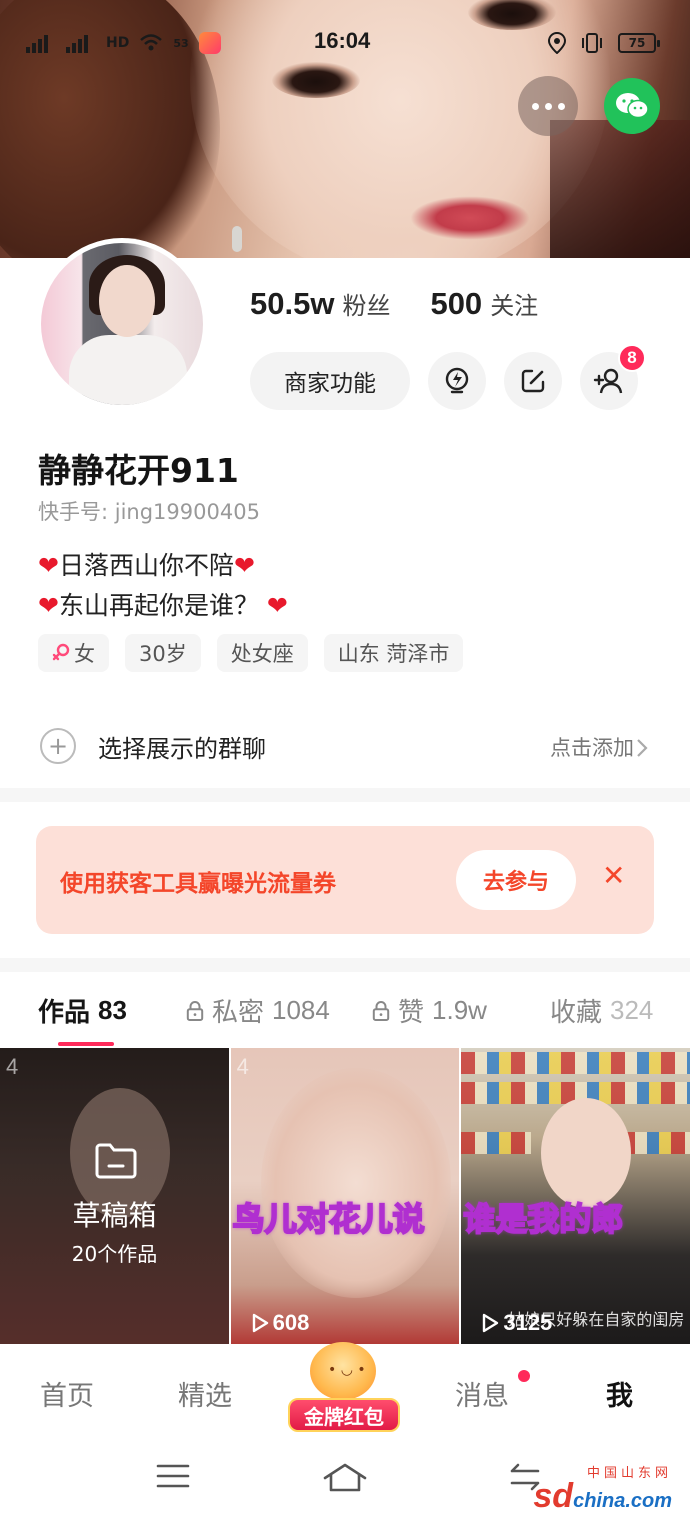 Image resolution: width=690 pixels, height=1519 pixels. I want to click on edit-icon, so click(533, 381).